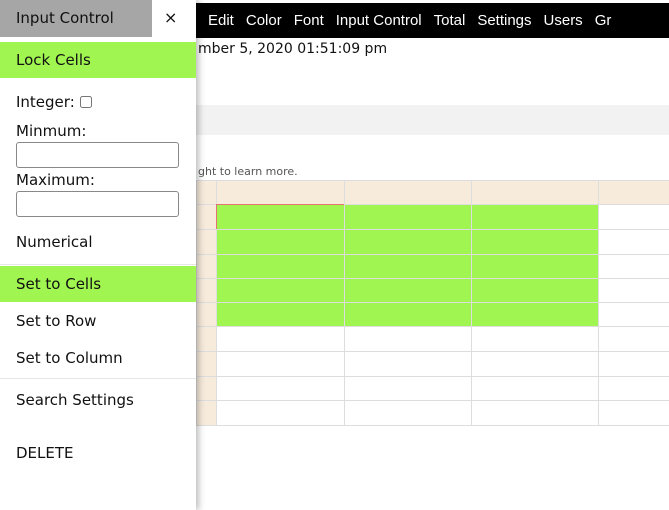  I want to click on integer-checkbox, so click(85, 102).